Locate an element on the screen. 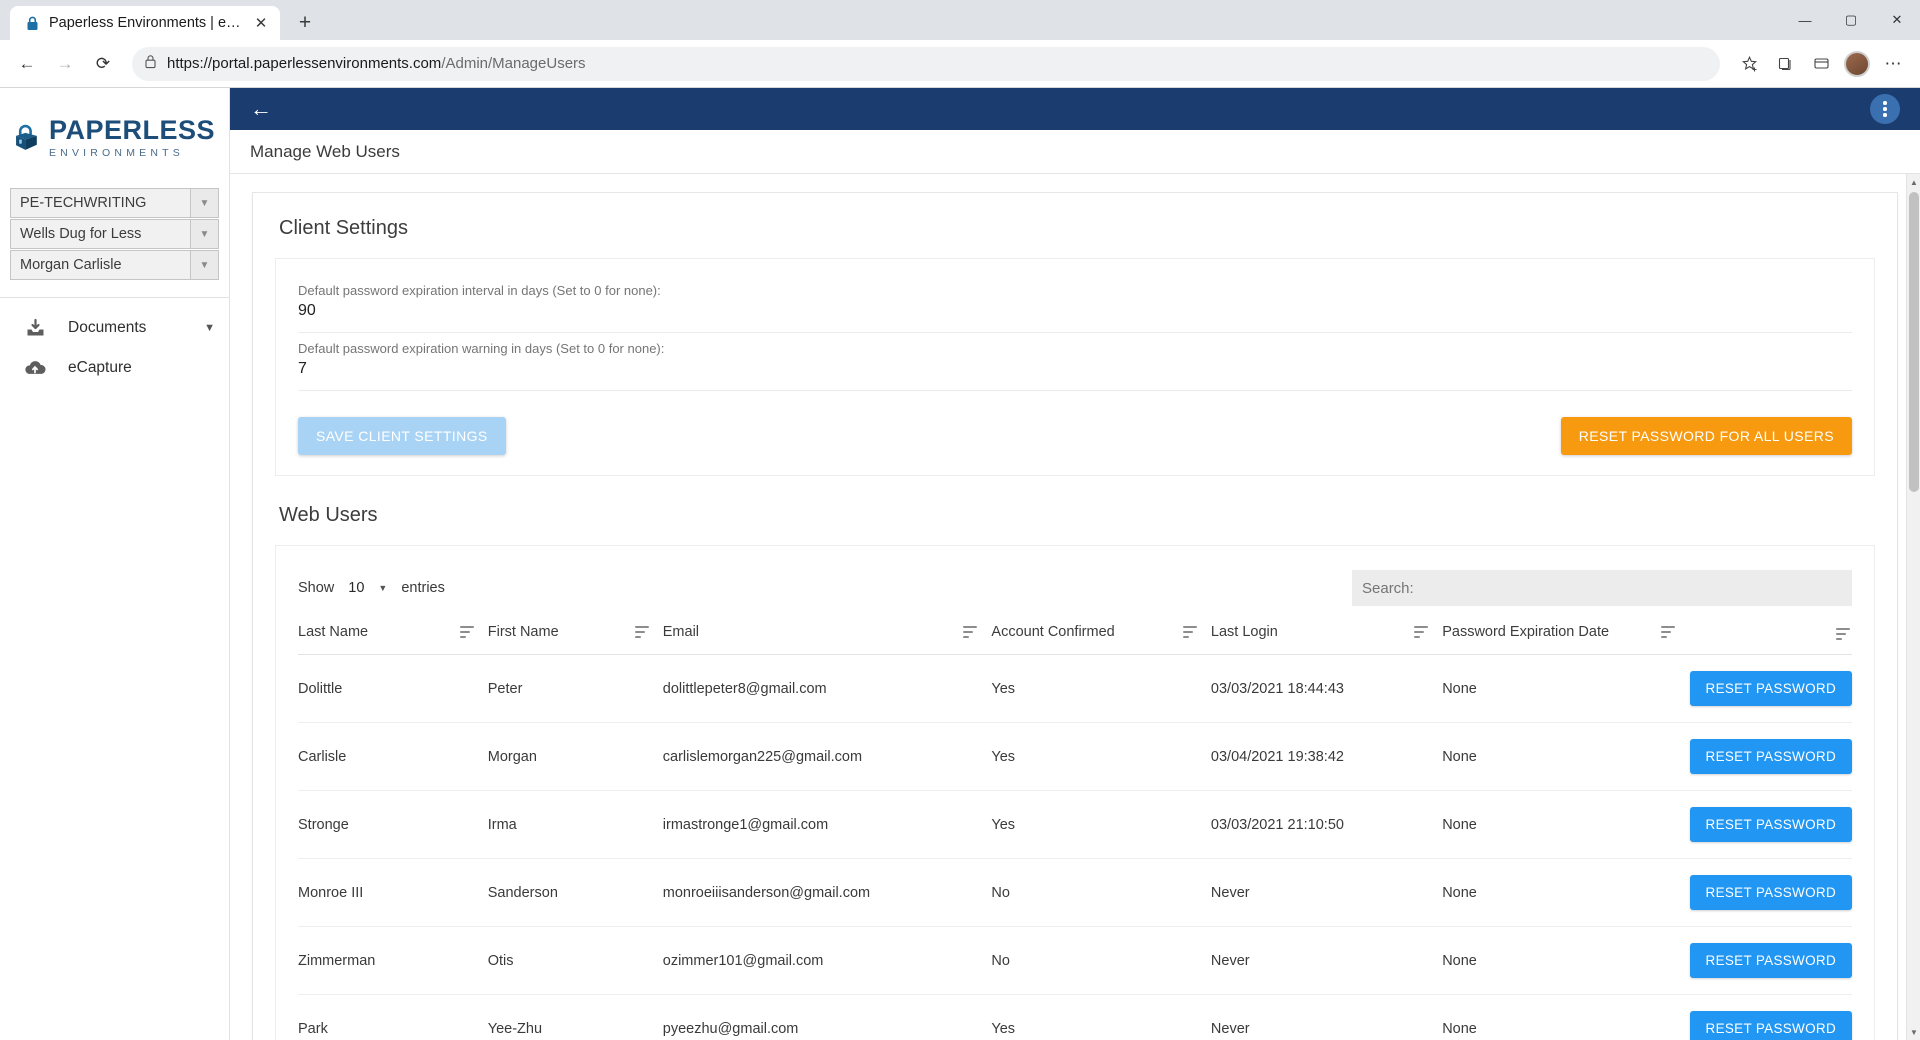 The height and width of the screenshot is (1040, 1920). profile-avatar is located at coordinates (1857, 64).